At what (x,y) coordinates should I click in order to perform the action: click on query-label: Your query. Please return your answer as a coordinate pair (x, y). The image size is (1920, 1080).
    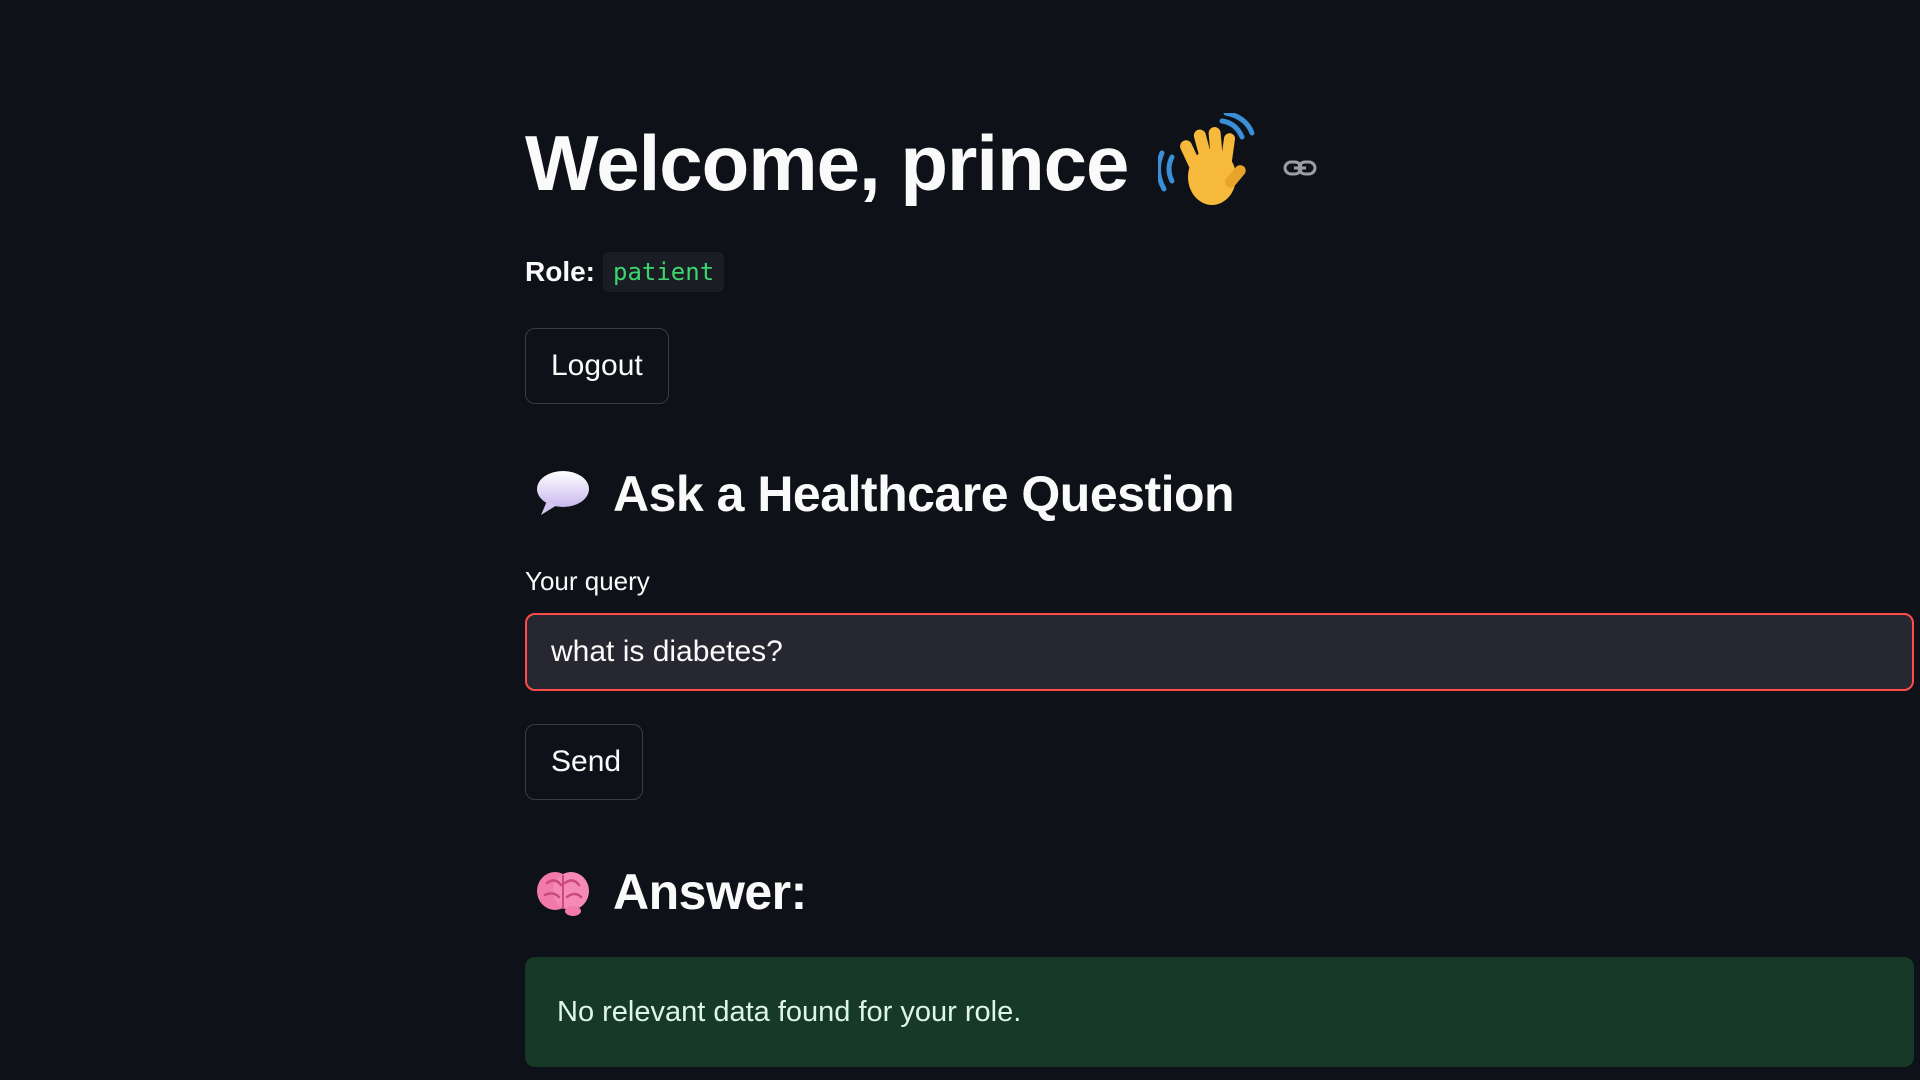
    Looking at the image, I should click on (587, 581).